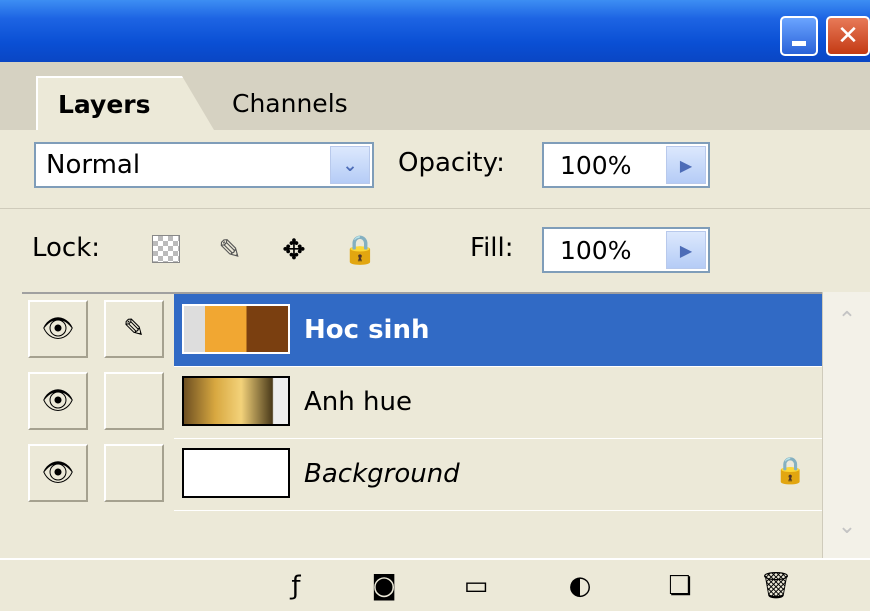 This screenshot has height=611, width=870. Describe the element at coordinates (435, 31) in the screenshot. I see `title-bar: ✕` at that location.